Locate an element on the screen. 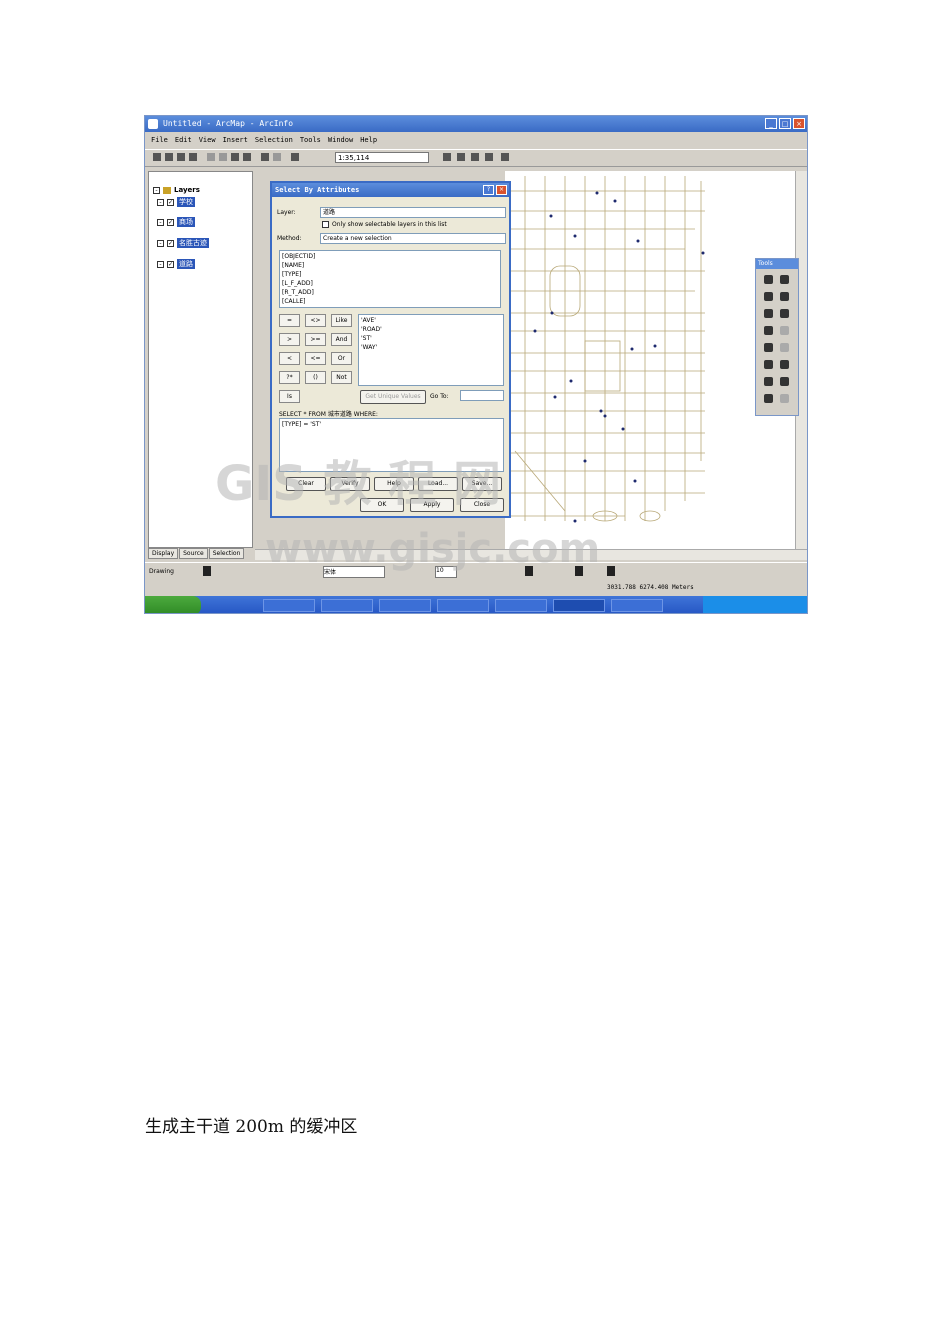  menu-selection: Selection is located at coordinates (274, 140).